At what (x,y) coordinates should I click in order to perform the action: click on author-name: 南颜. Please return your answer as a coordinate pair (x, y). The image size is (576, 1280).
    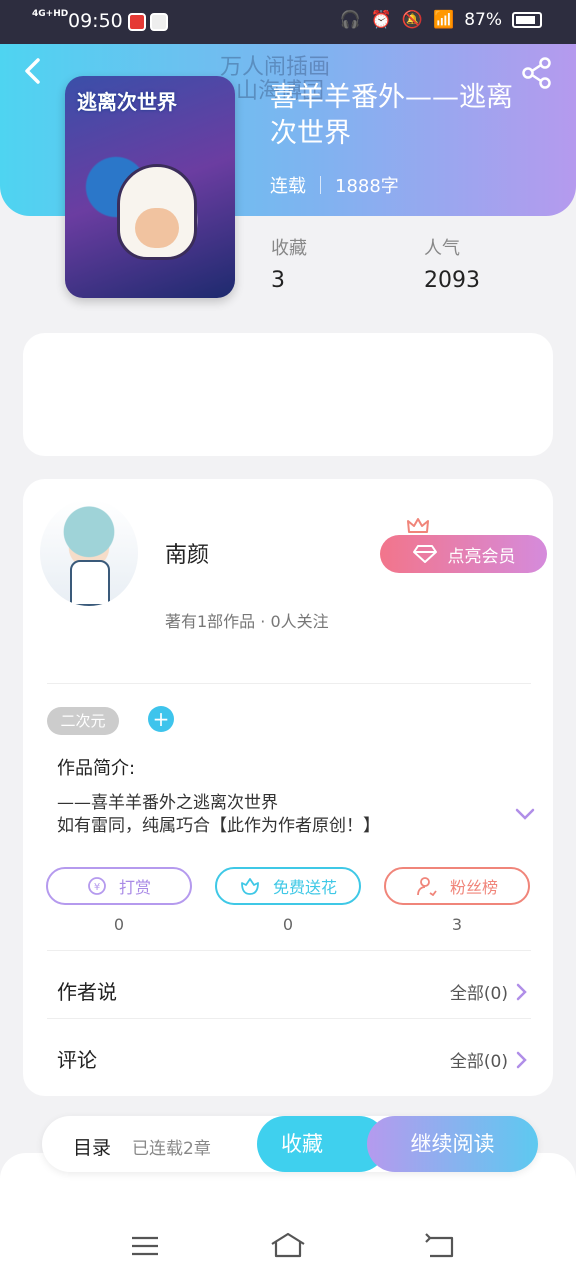
    Looking at the image, I should click on (187, 553).